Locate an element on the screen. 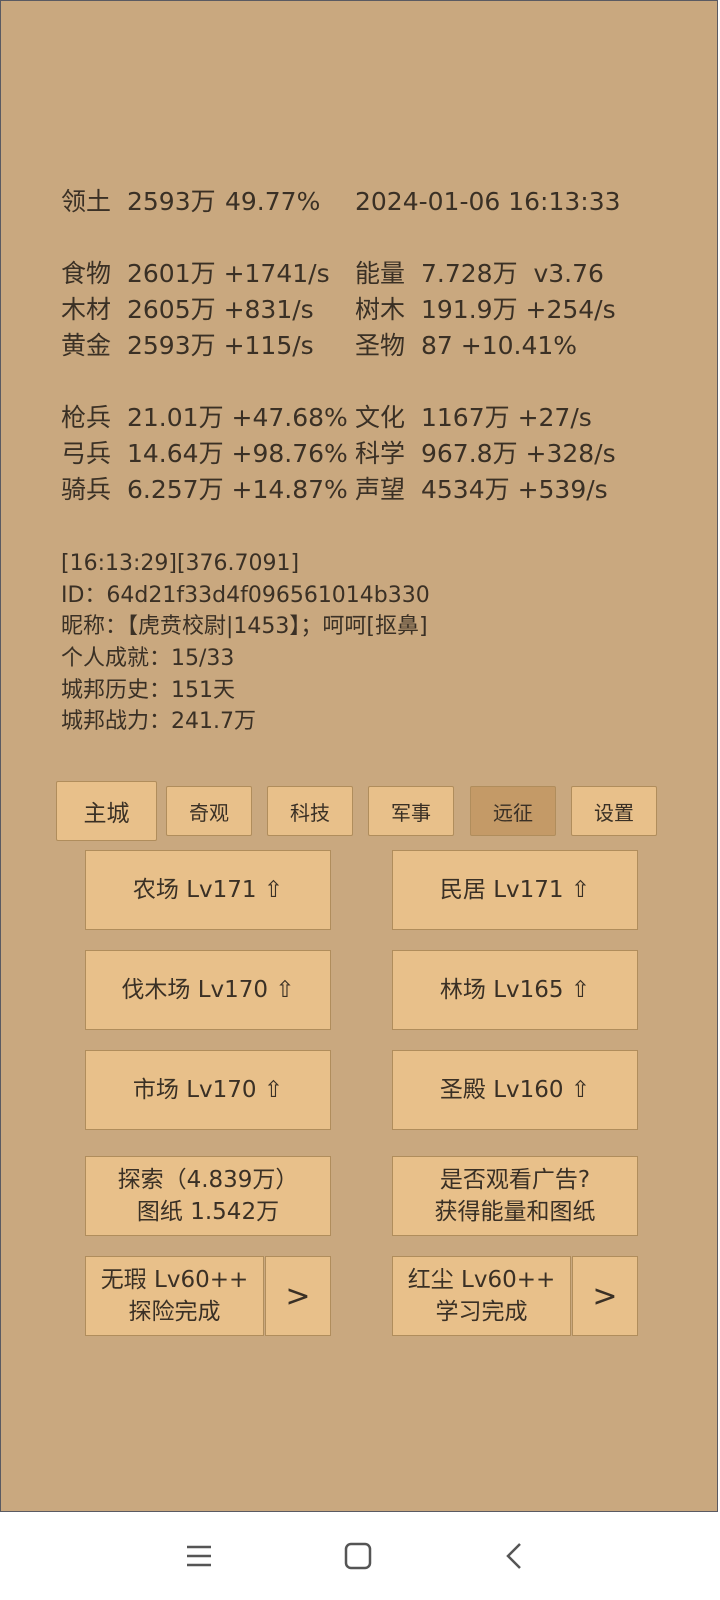  territory-value: 2593万 is located at coordinates (171, 201).